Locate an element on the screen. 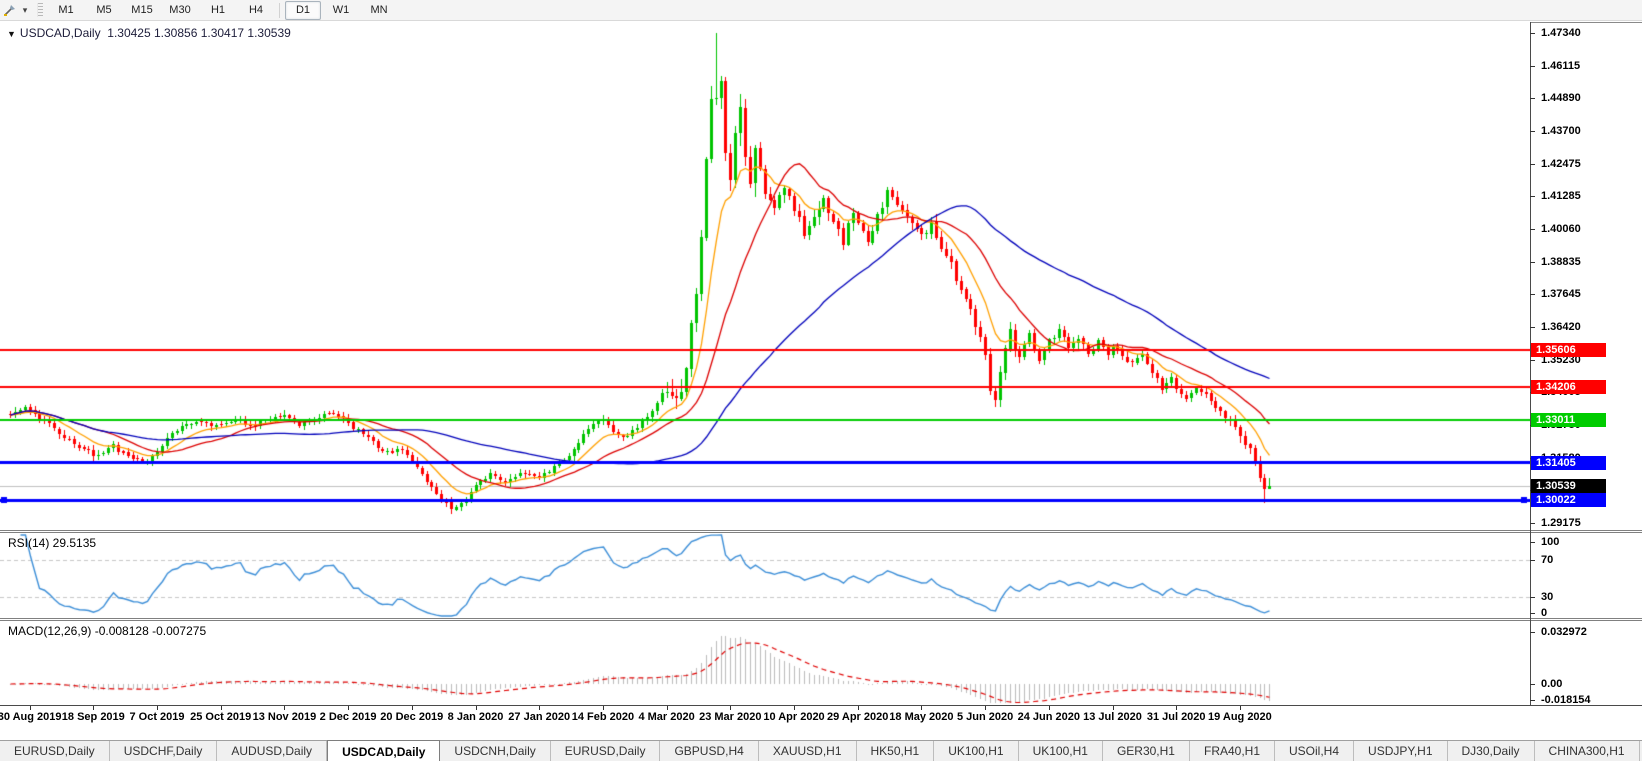 The height and width of the screenshot is (761, 1642). chart-tab-china300-h1: CHINA300,H1 is located at coordinates (1587, 751).